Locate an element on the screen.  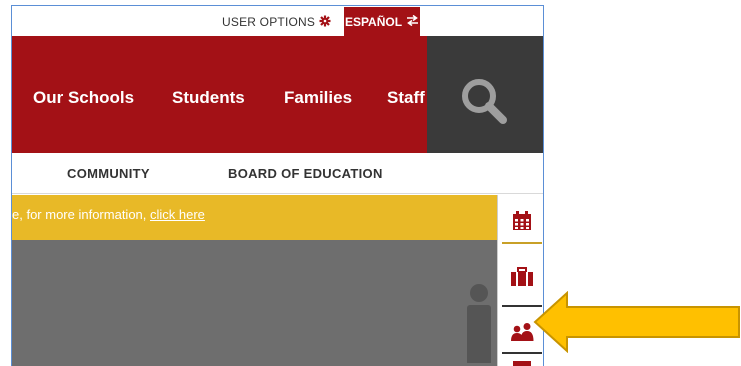
toolbar-icon is located at coordinates (522, 363).